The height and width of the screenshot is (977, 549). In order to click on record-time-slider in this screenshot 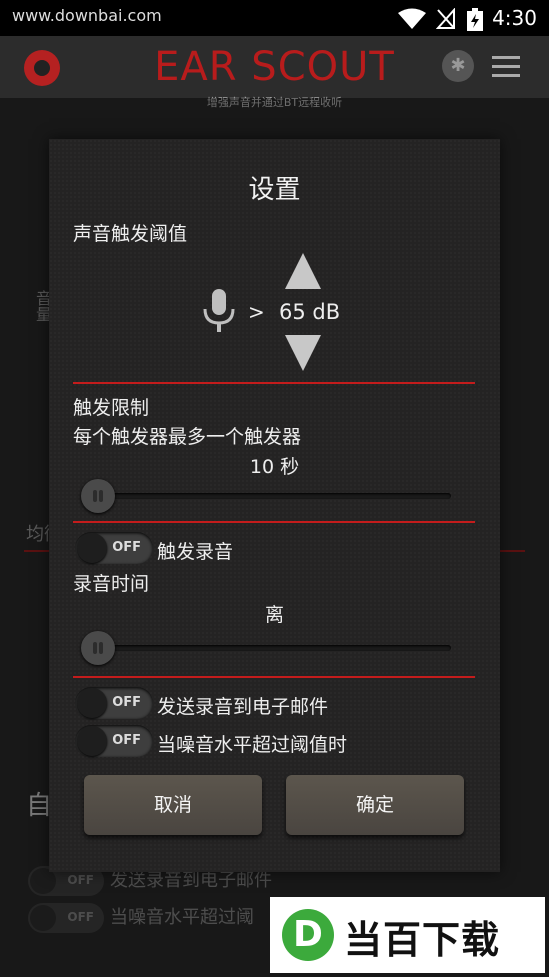, I will do `click(266, 648)`.